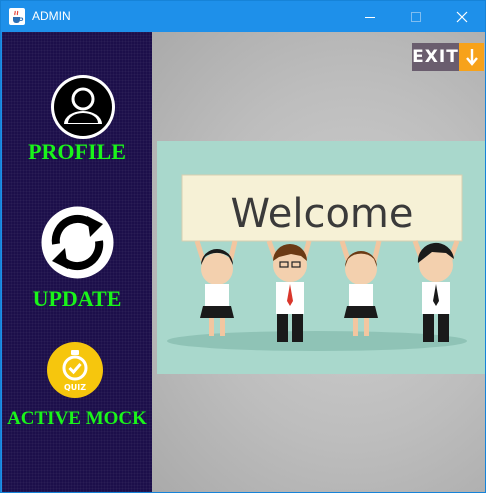 This screenshot has width=486, height=493. I want to click on exit-label: EXIT, so click(435, 57).